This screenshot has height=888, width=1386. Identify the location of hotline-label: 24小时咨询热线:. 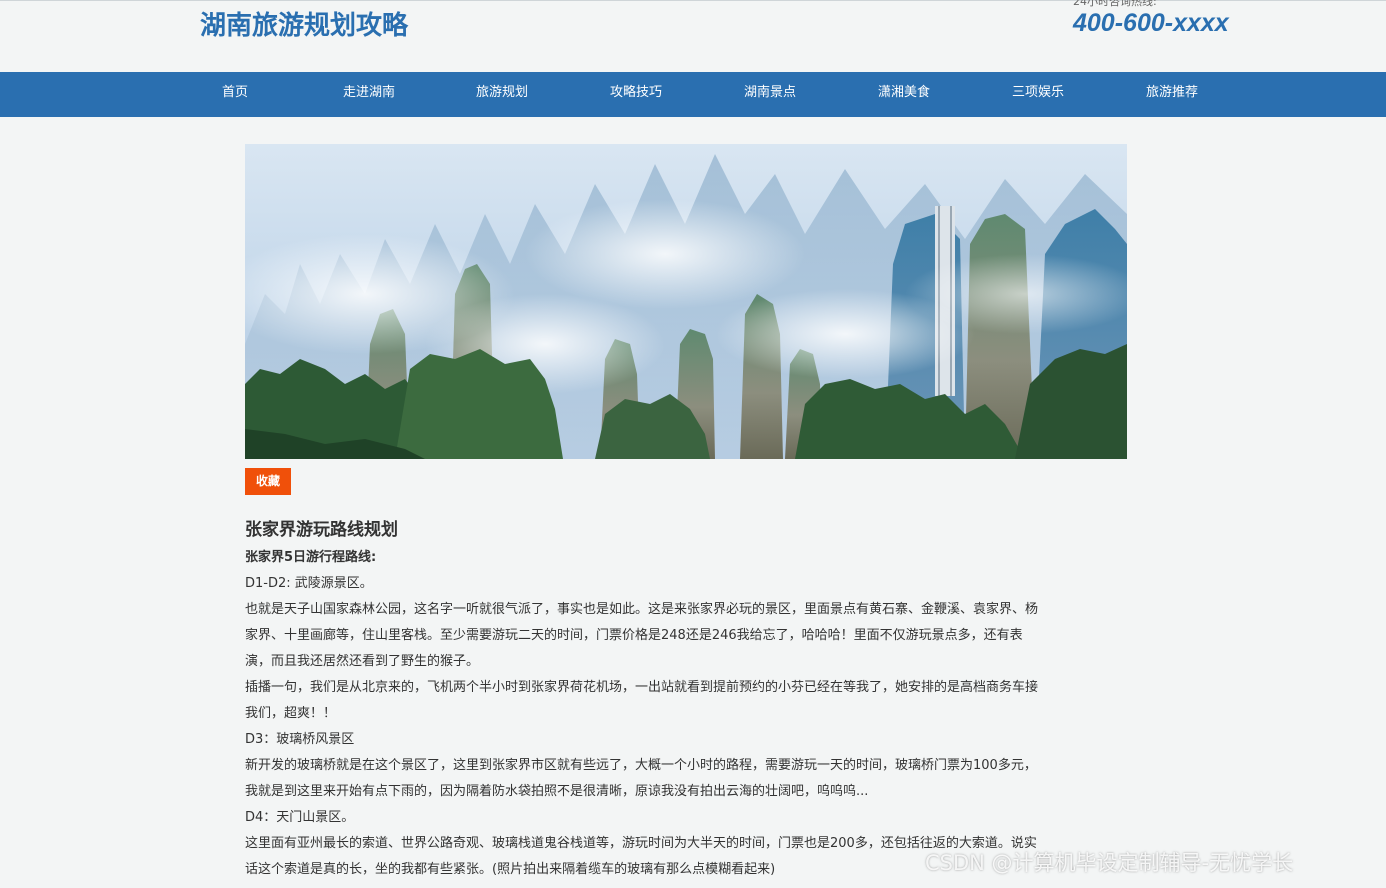
(1115, 4).